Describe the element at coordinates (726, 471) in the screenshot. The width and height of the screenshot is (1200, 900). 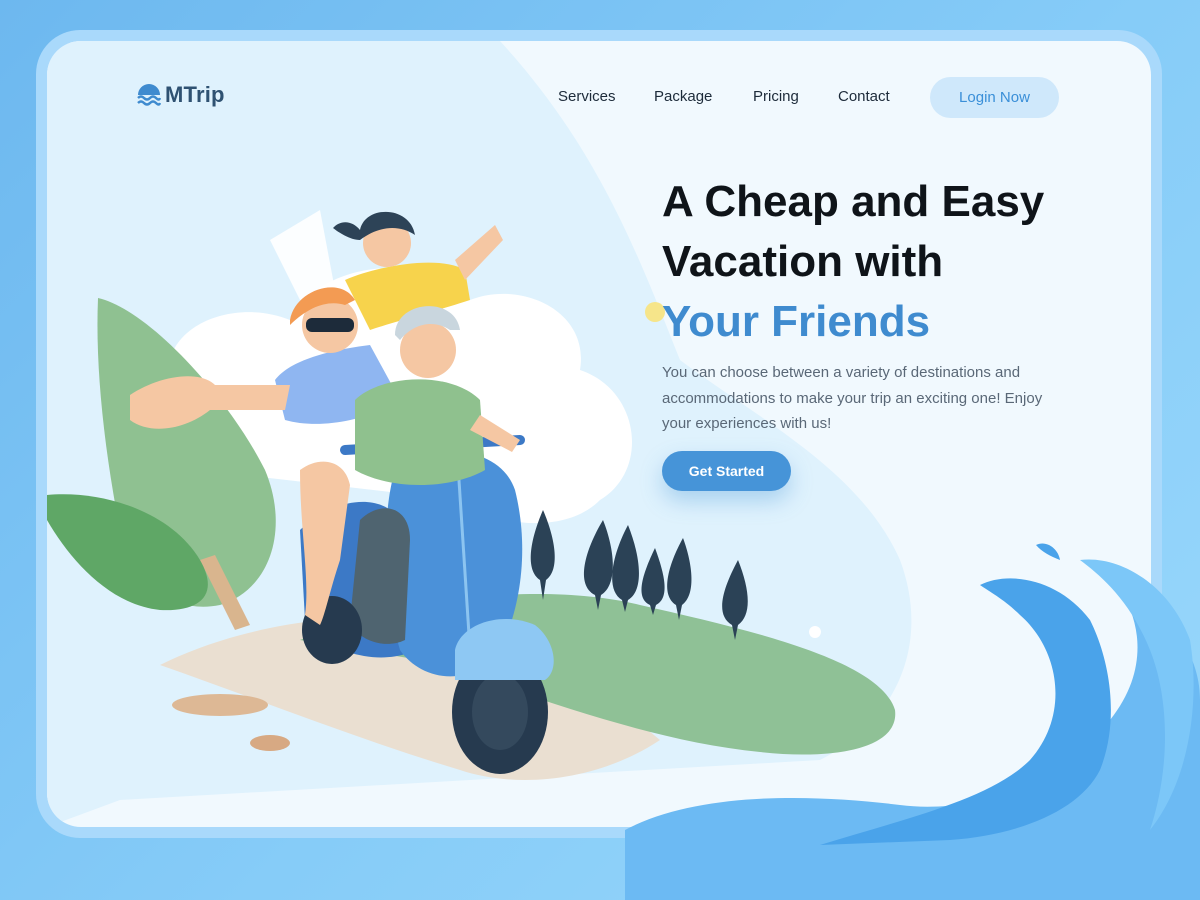
I see `get-started-button: Get Started` at that location.